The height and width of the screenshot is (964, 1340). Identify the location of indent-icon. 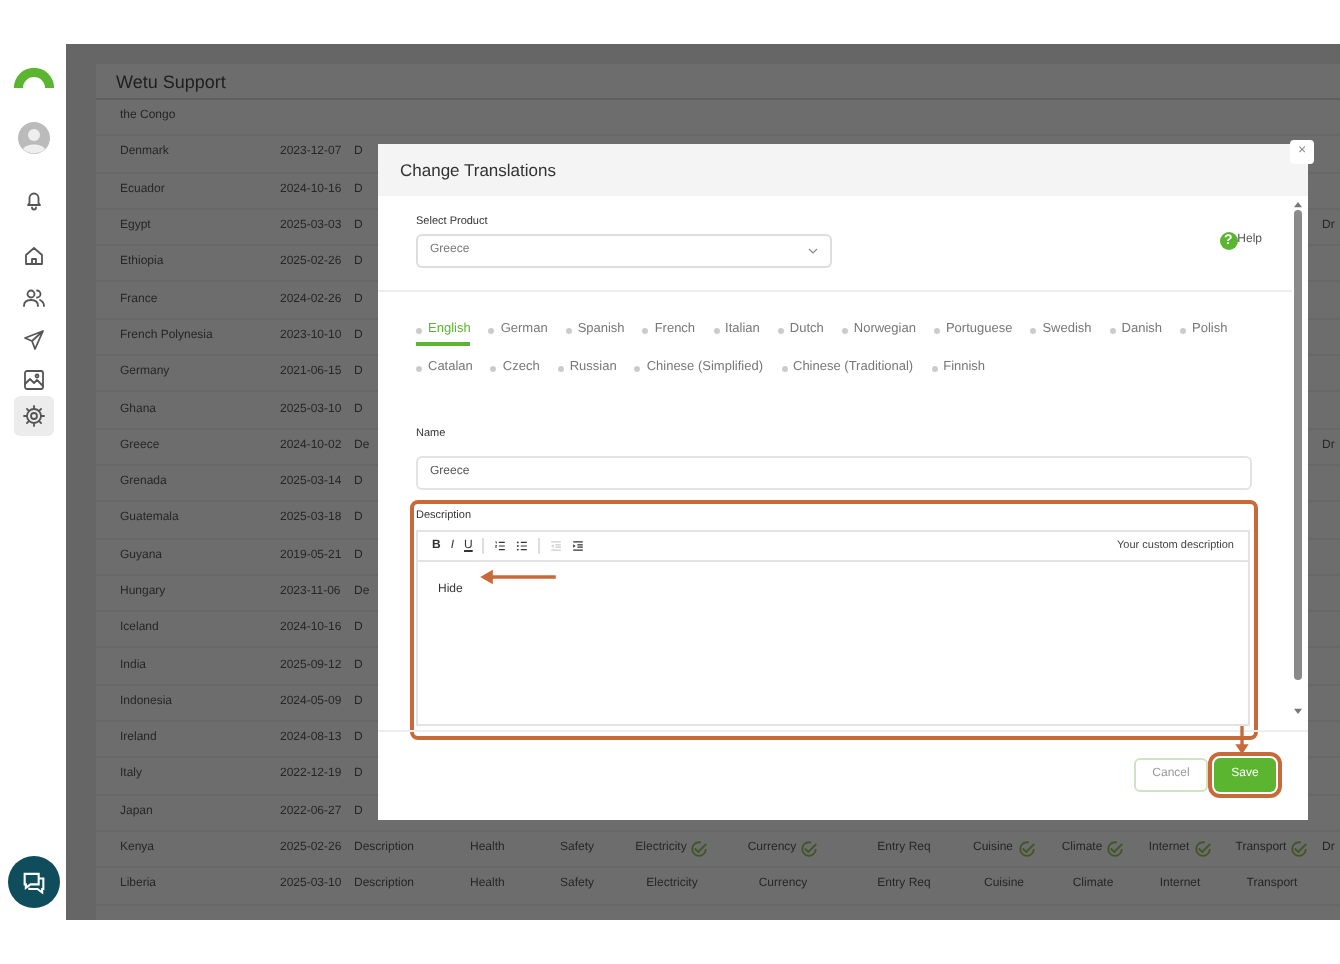
(578, 546).